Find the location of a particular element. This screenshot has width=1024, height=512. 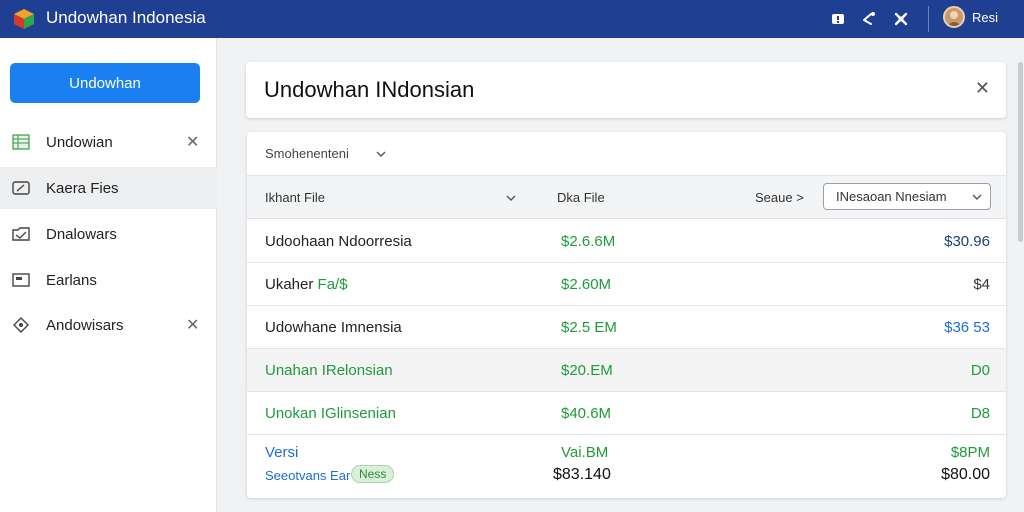

row-value: D0 is located at coordinates (980, 370).